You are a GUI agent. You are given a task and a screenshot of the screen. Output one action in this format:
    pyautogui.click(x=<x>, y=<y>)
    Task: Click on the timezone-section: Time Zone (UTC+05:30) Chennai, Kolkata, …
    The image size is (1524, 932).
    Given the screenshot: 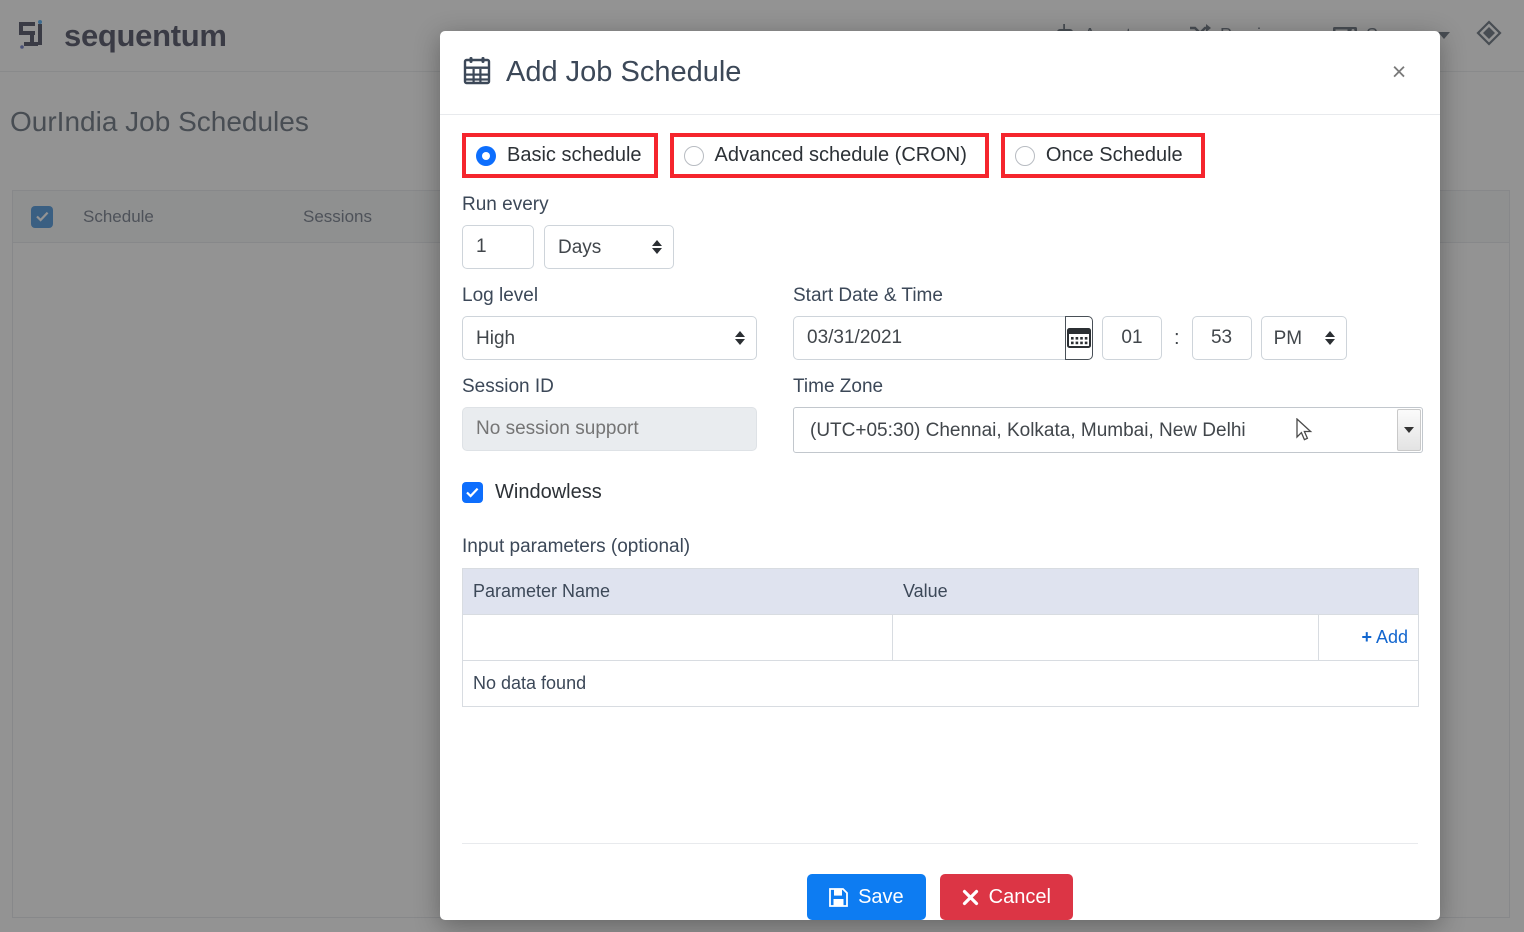 What is the action you would take?
    pyautogui.click(x=1108, y=414)
    